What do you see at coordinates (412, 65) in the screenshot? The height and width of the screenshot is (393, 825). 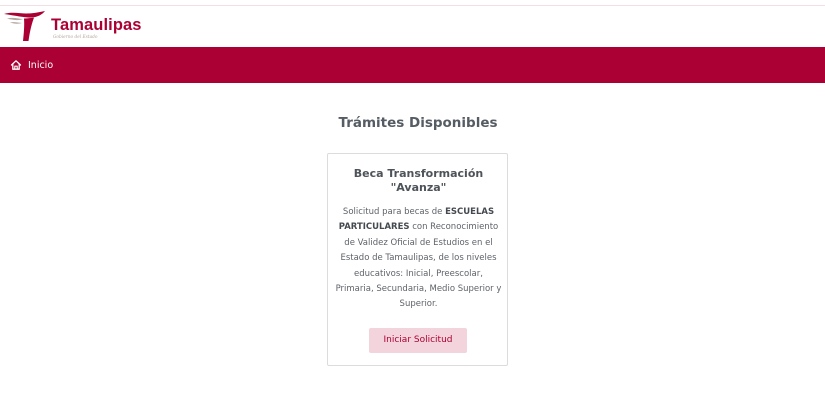 I see `main-navbar: Inicio` at bounding box center [412, 65].